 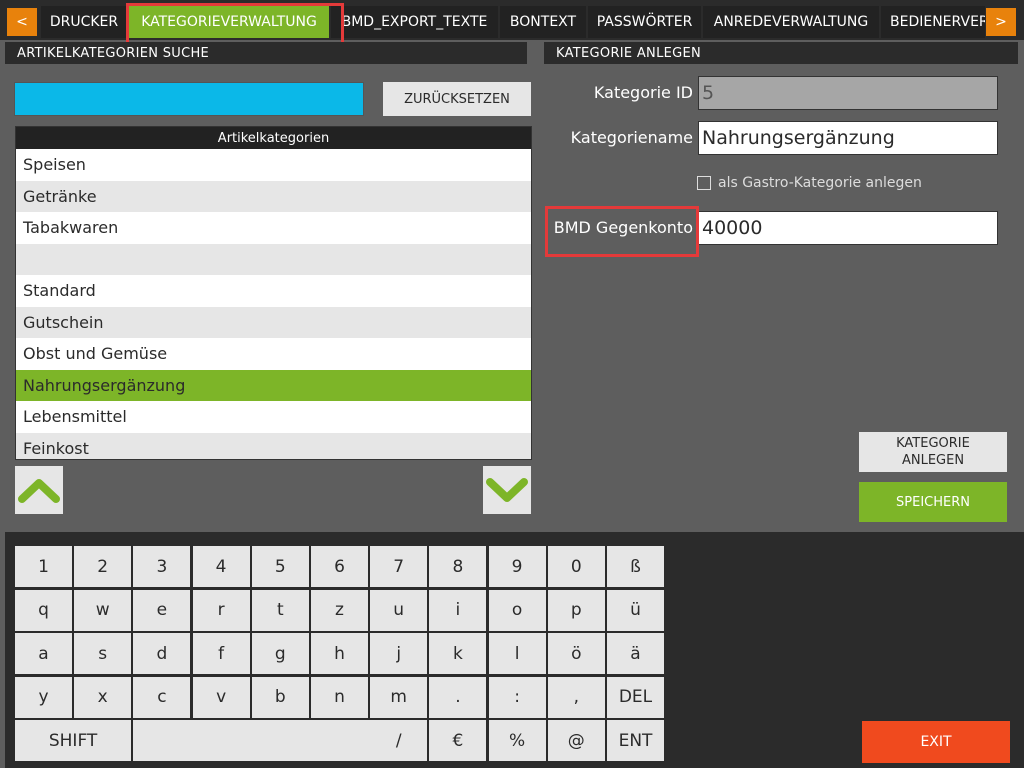 What do you see at coordinates (458, 697) in the screenshot?
I see `key: .` at bounding box center [458, 697].